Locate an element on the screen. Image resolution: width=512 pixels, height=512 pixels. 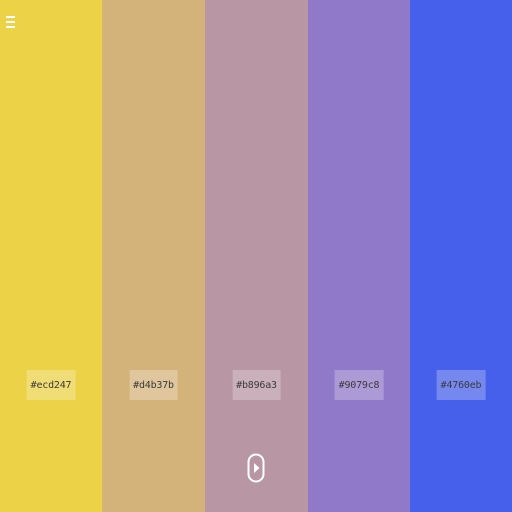
hex-code-label: #9079c8 is located at coordinates (359, 385).